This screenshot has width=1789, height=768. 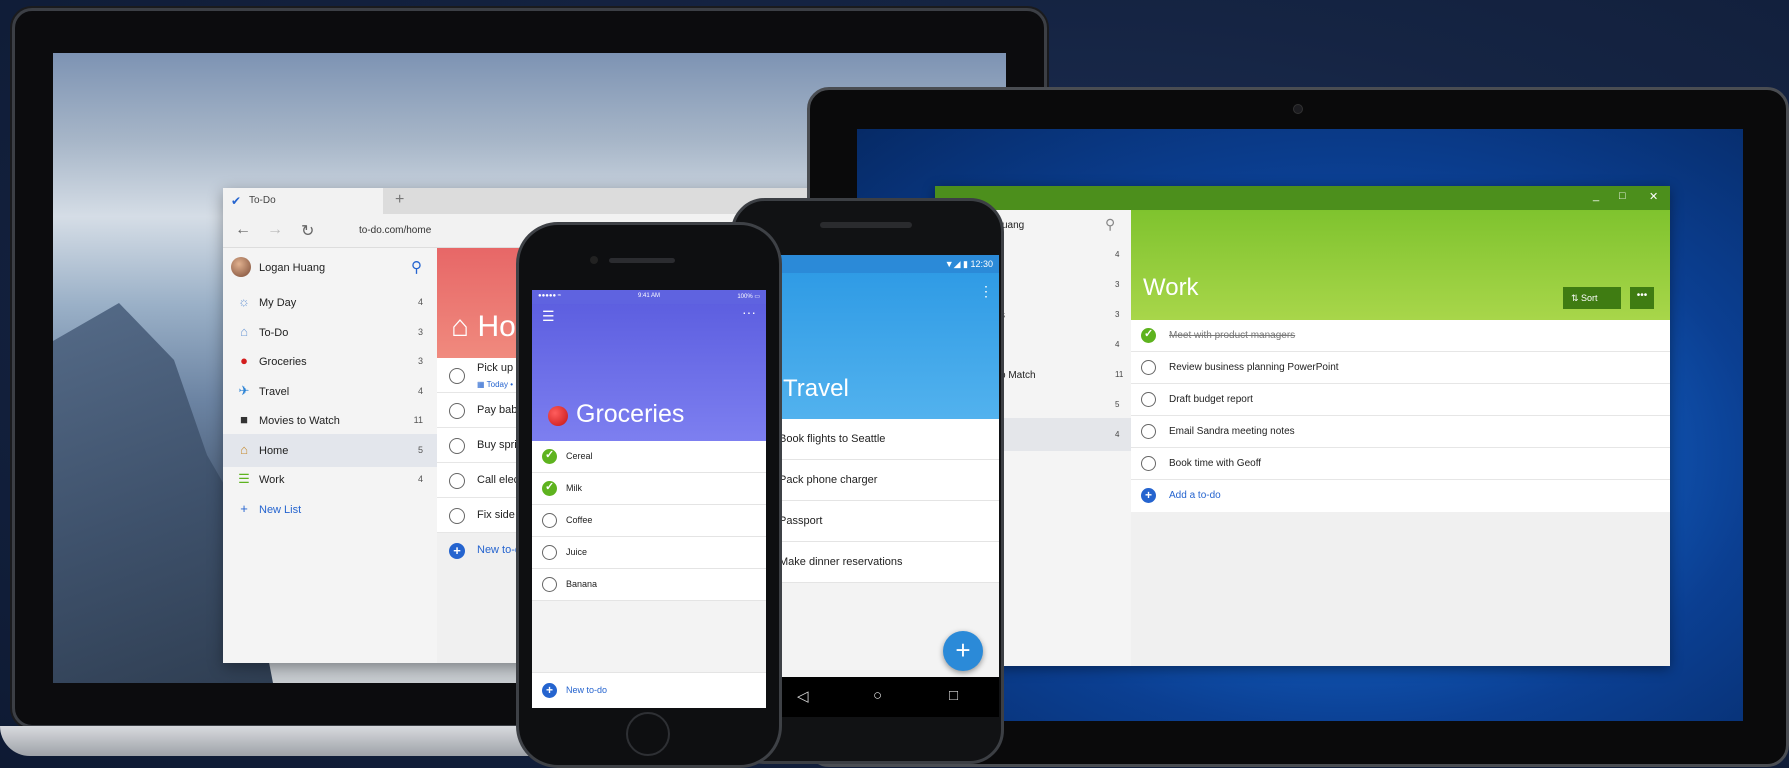 What do you see at coordinates (303, 201) in the screenshot?
I see `browser-tab: ✔ To-Do` at bounding box center [303, 201].